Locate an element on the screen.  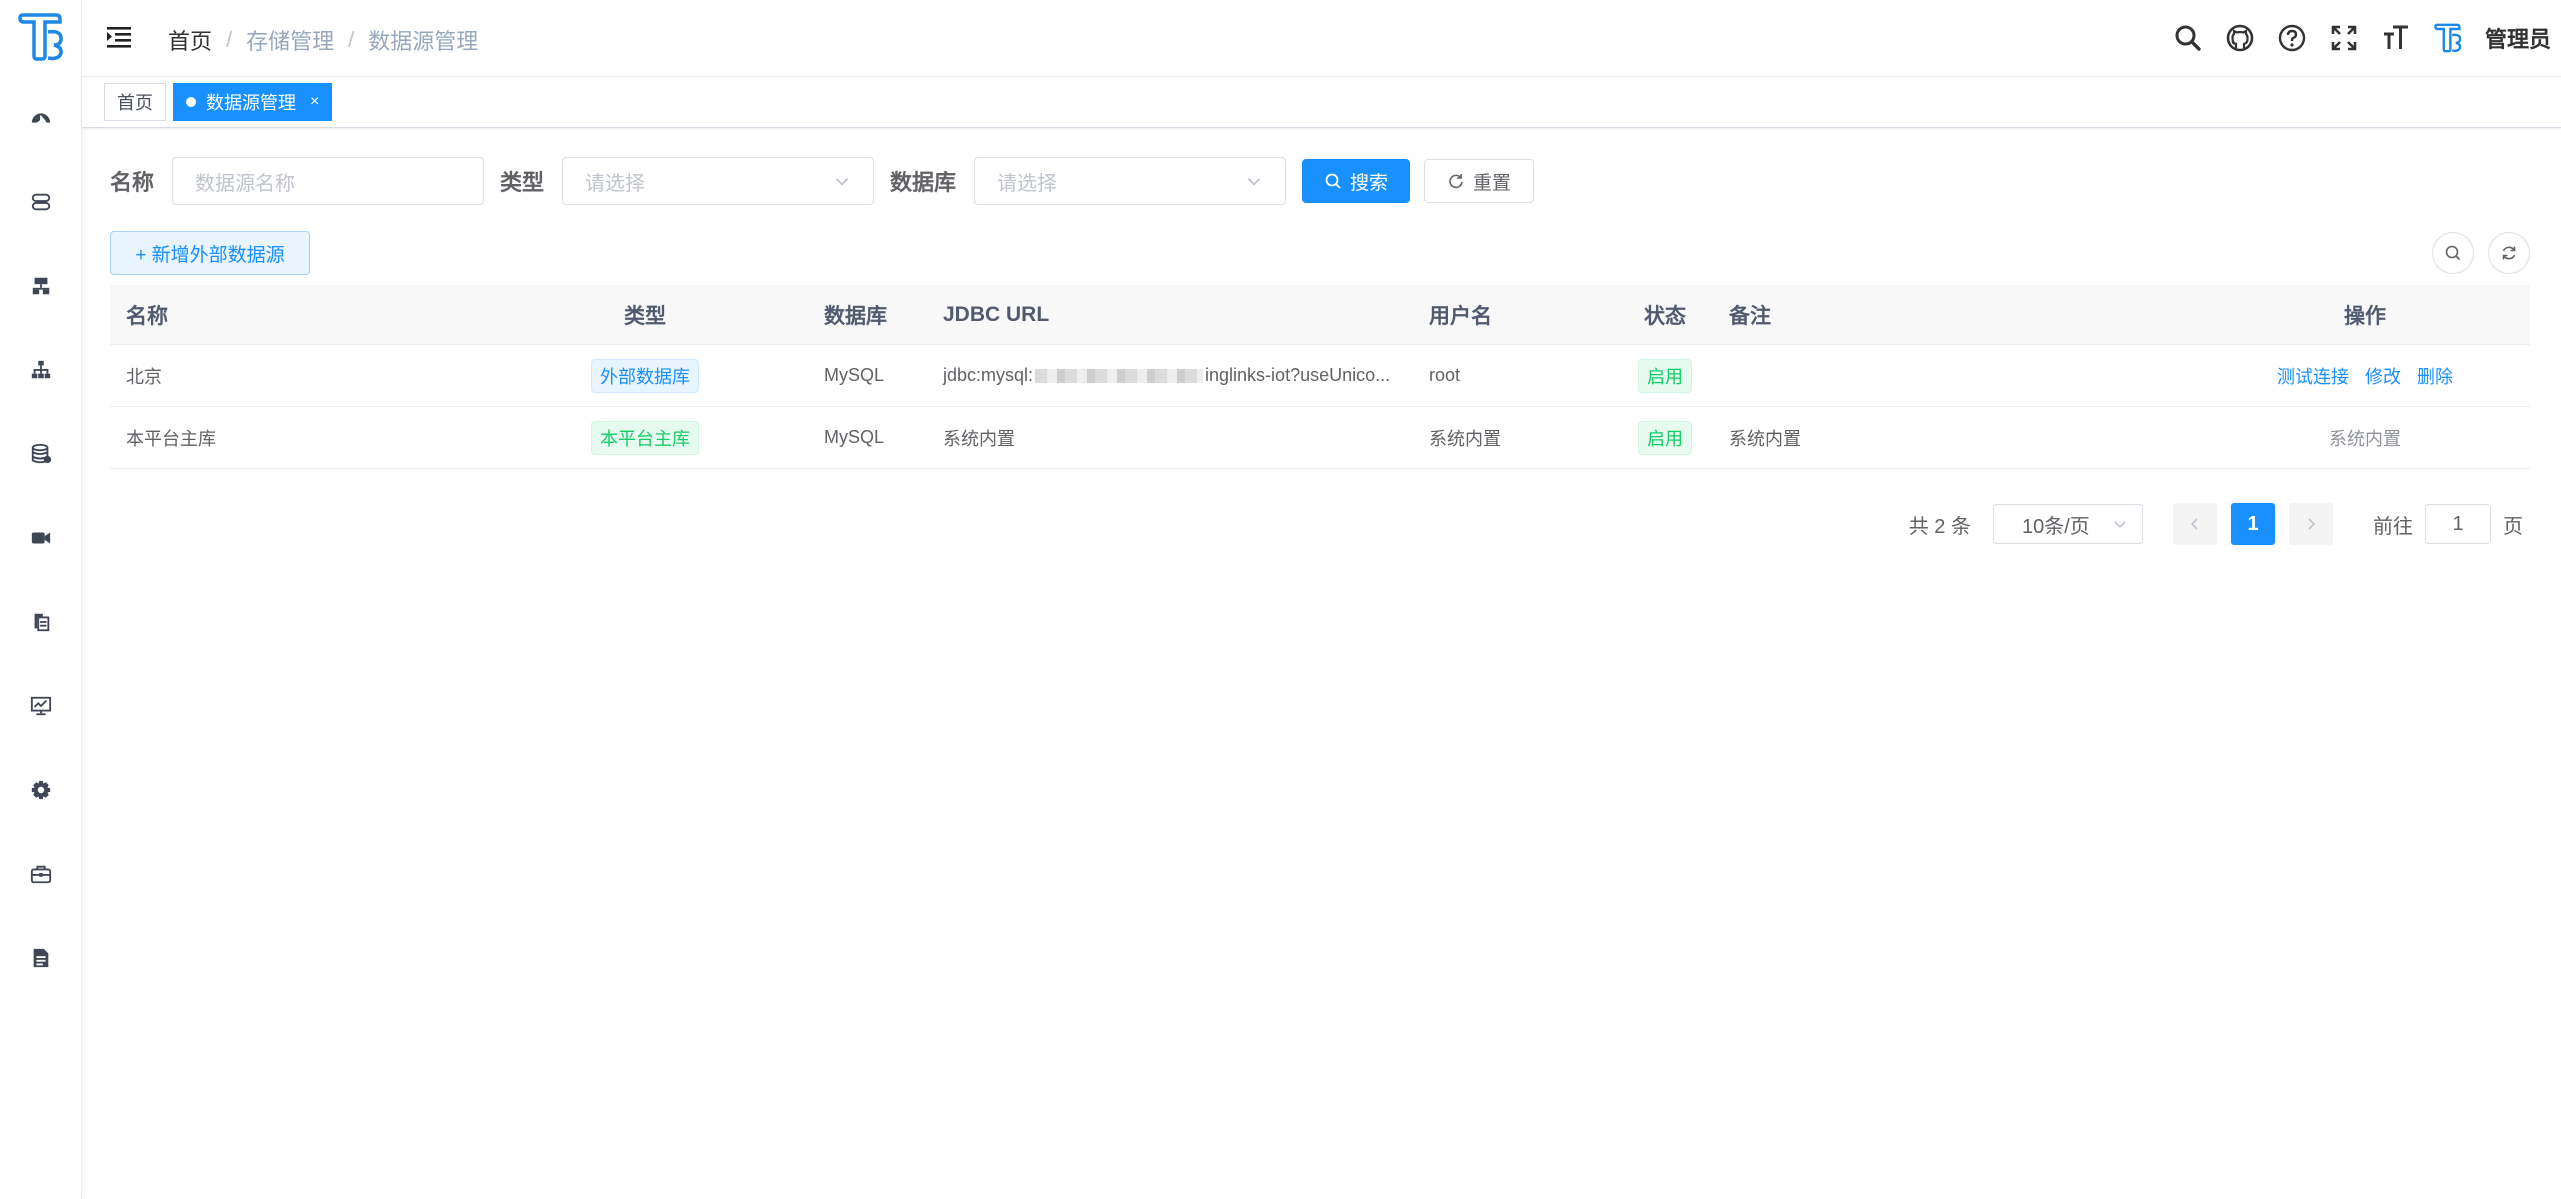
top-header: 首页 / 存储管理 / 数据源管理 管理员 is located at coordinates (1321, 38).